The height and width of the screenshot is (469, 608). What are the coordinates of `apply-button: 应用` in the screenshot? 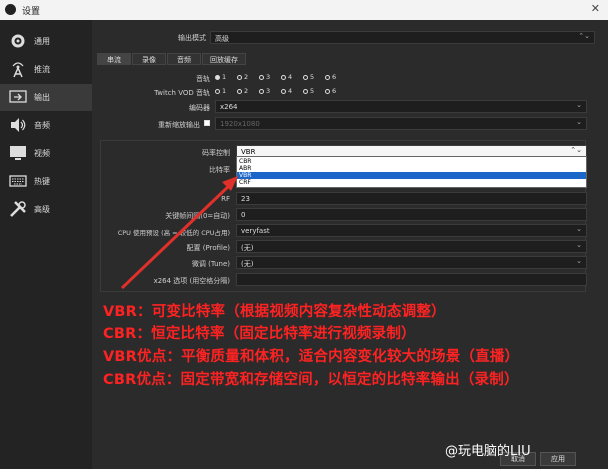 It's located at (558, 459).